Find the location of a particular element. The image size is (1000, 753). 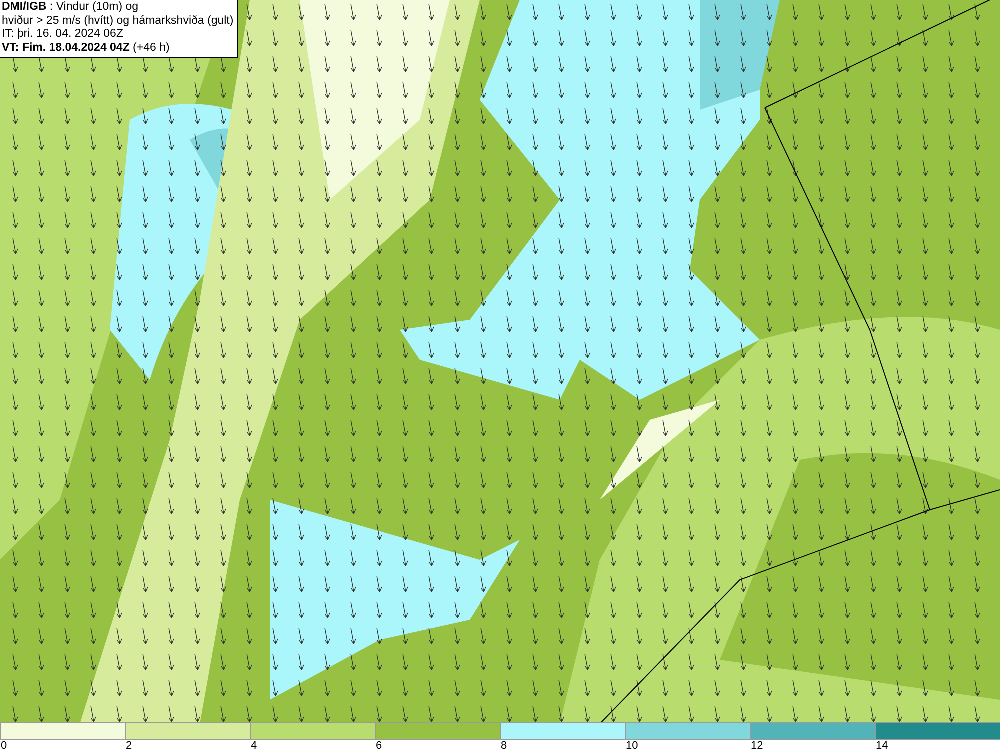

info-line: IT: þri. 16. 04. 2024 06Z is located at coordinates (63, 35).